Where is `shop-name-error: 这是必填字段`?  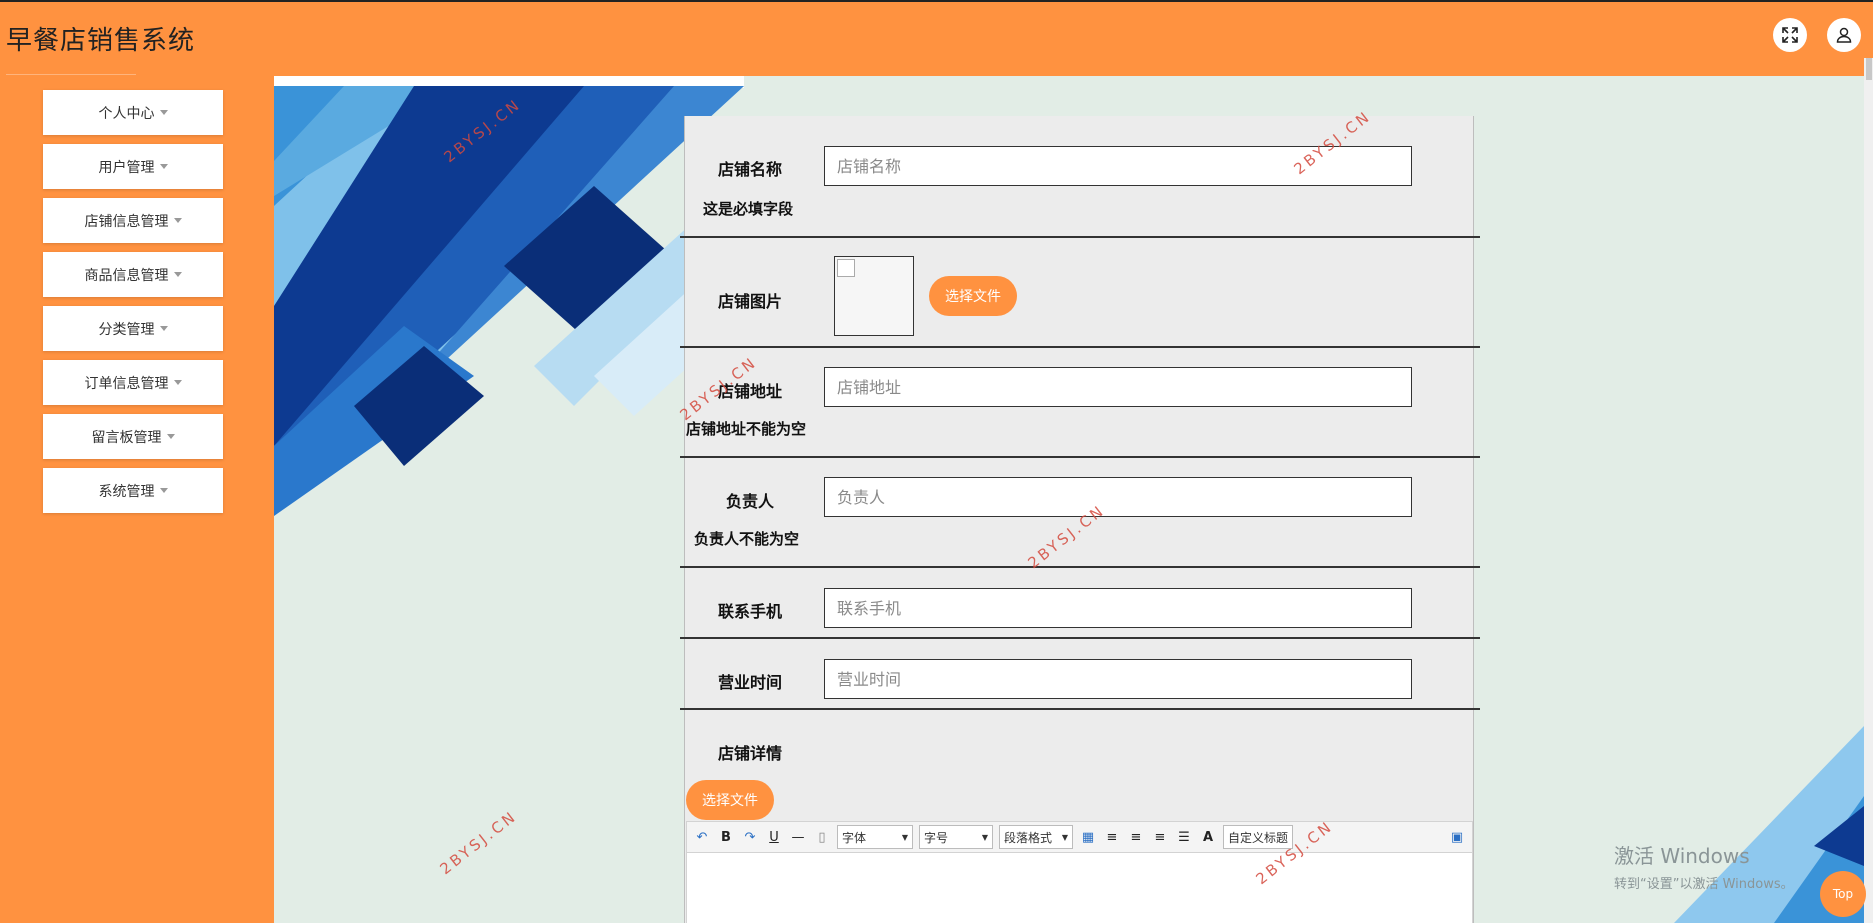
shop-name-error: 这是必填字段 is located at coordinates (748, 209).